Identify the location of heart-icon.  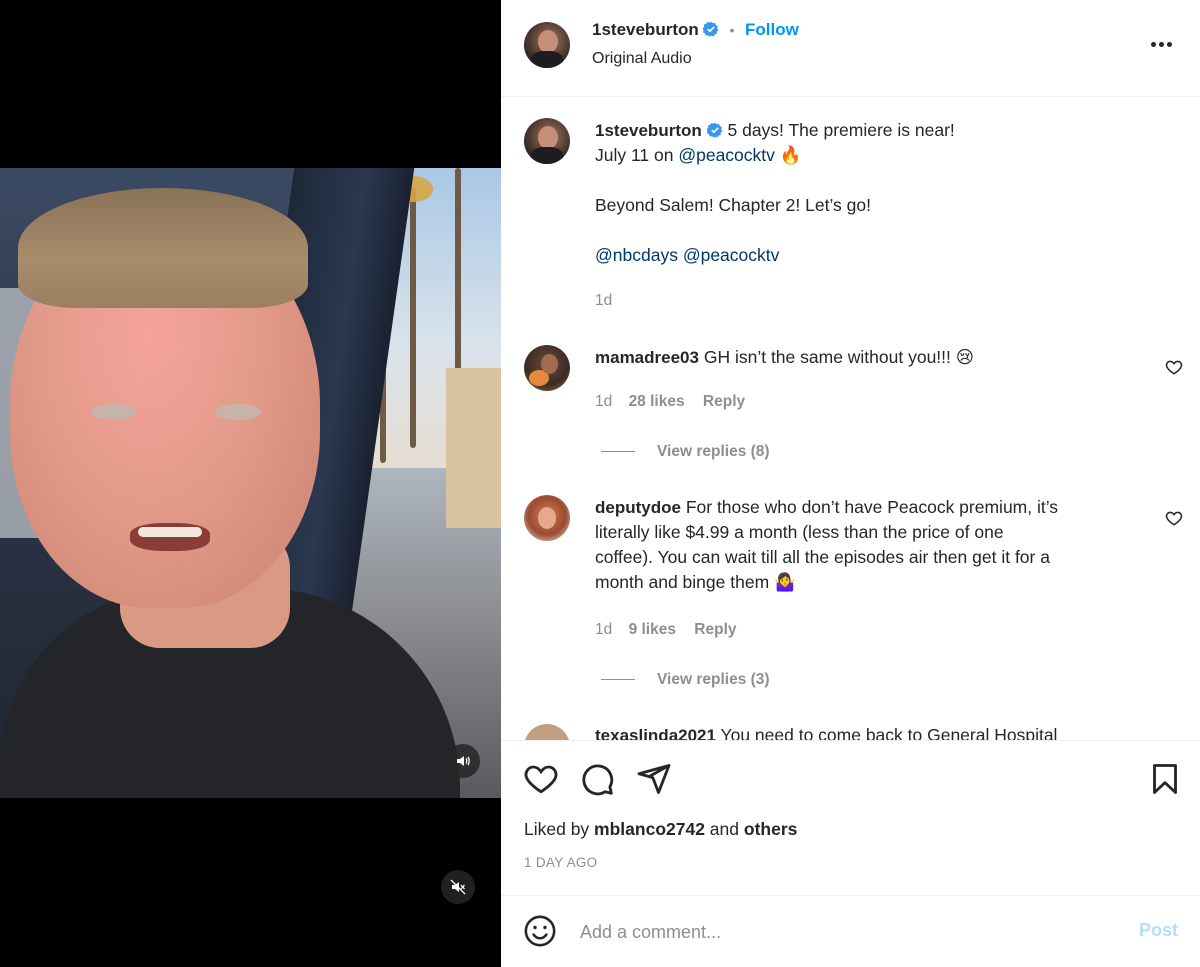
(541, 779).